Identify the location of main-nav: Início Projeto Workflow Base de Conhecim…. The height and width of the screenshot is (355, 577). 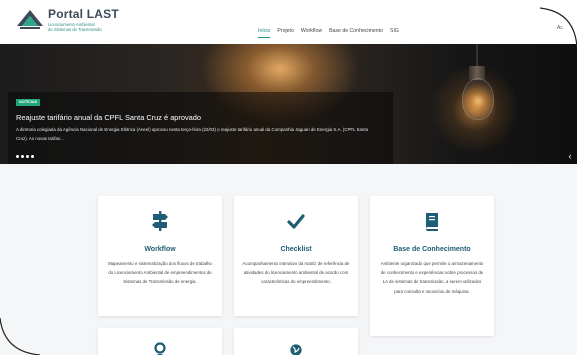
(328, 33).